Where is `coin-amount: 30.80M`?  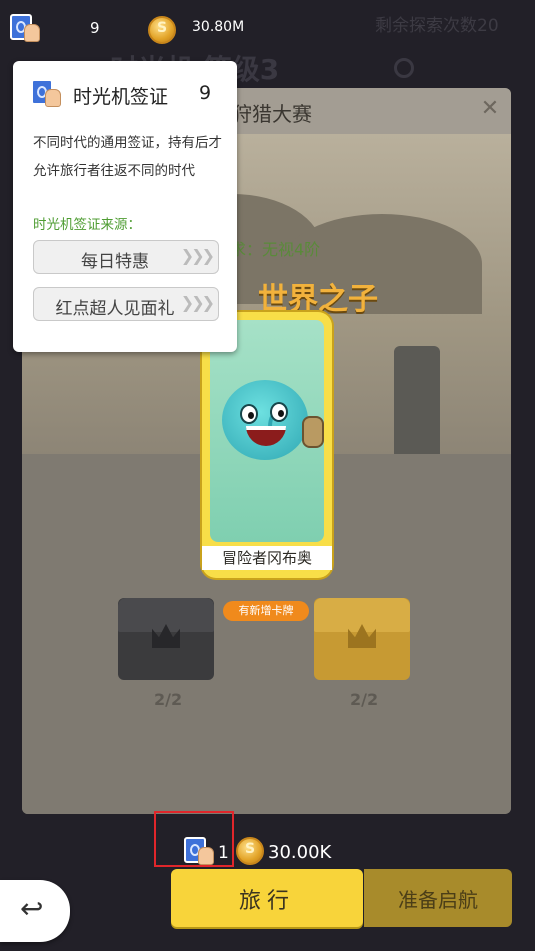 coin-amount: 30.80M is located at coordinates (218, 27).